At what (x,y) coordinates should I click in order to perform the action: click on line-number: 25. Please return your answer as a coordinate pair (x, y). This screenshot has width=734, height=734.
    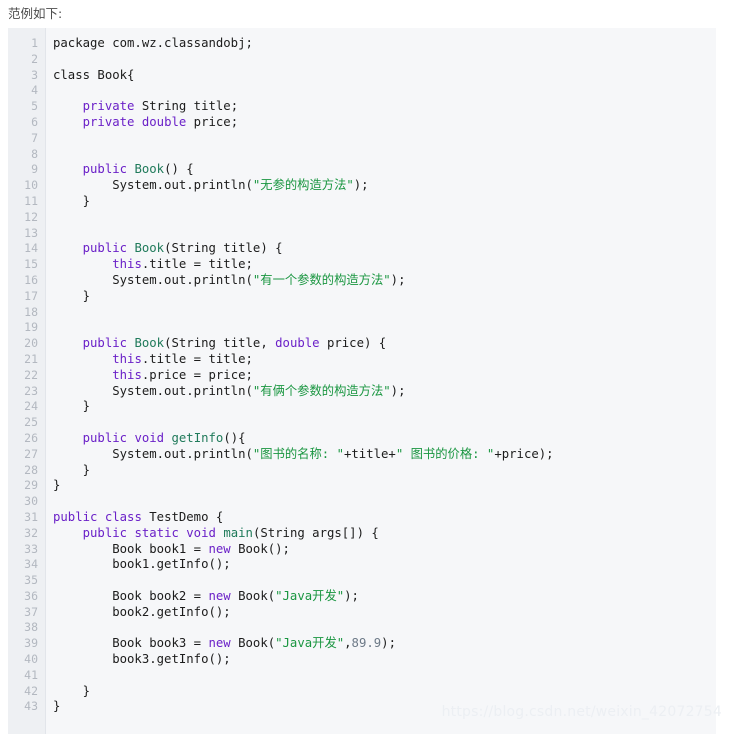
    Looking at the image, I should click on (31, 422).